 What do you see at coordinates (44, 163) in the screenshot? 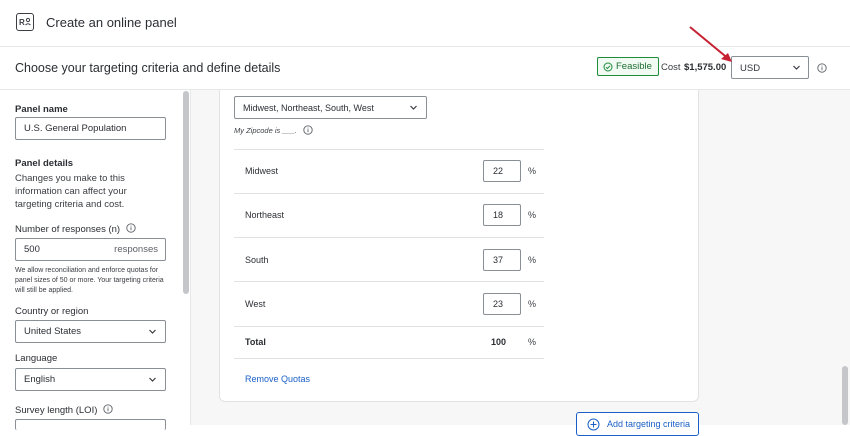
I see `panel-details-label: Panel details` at bounding box center [44, 163].